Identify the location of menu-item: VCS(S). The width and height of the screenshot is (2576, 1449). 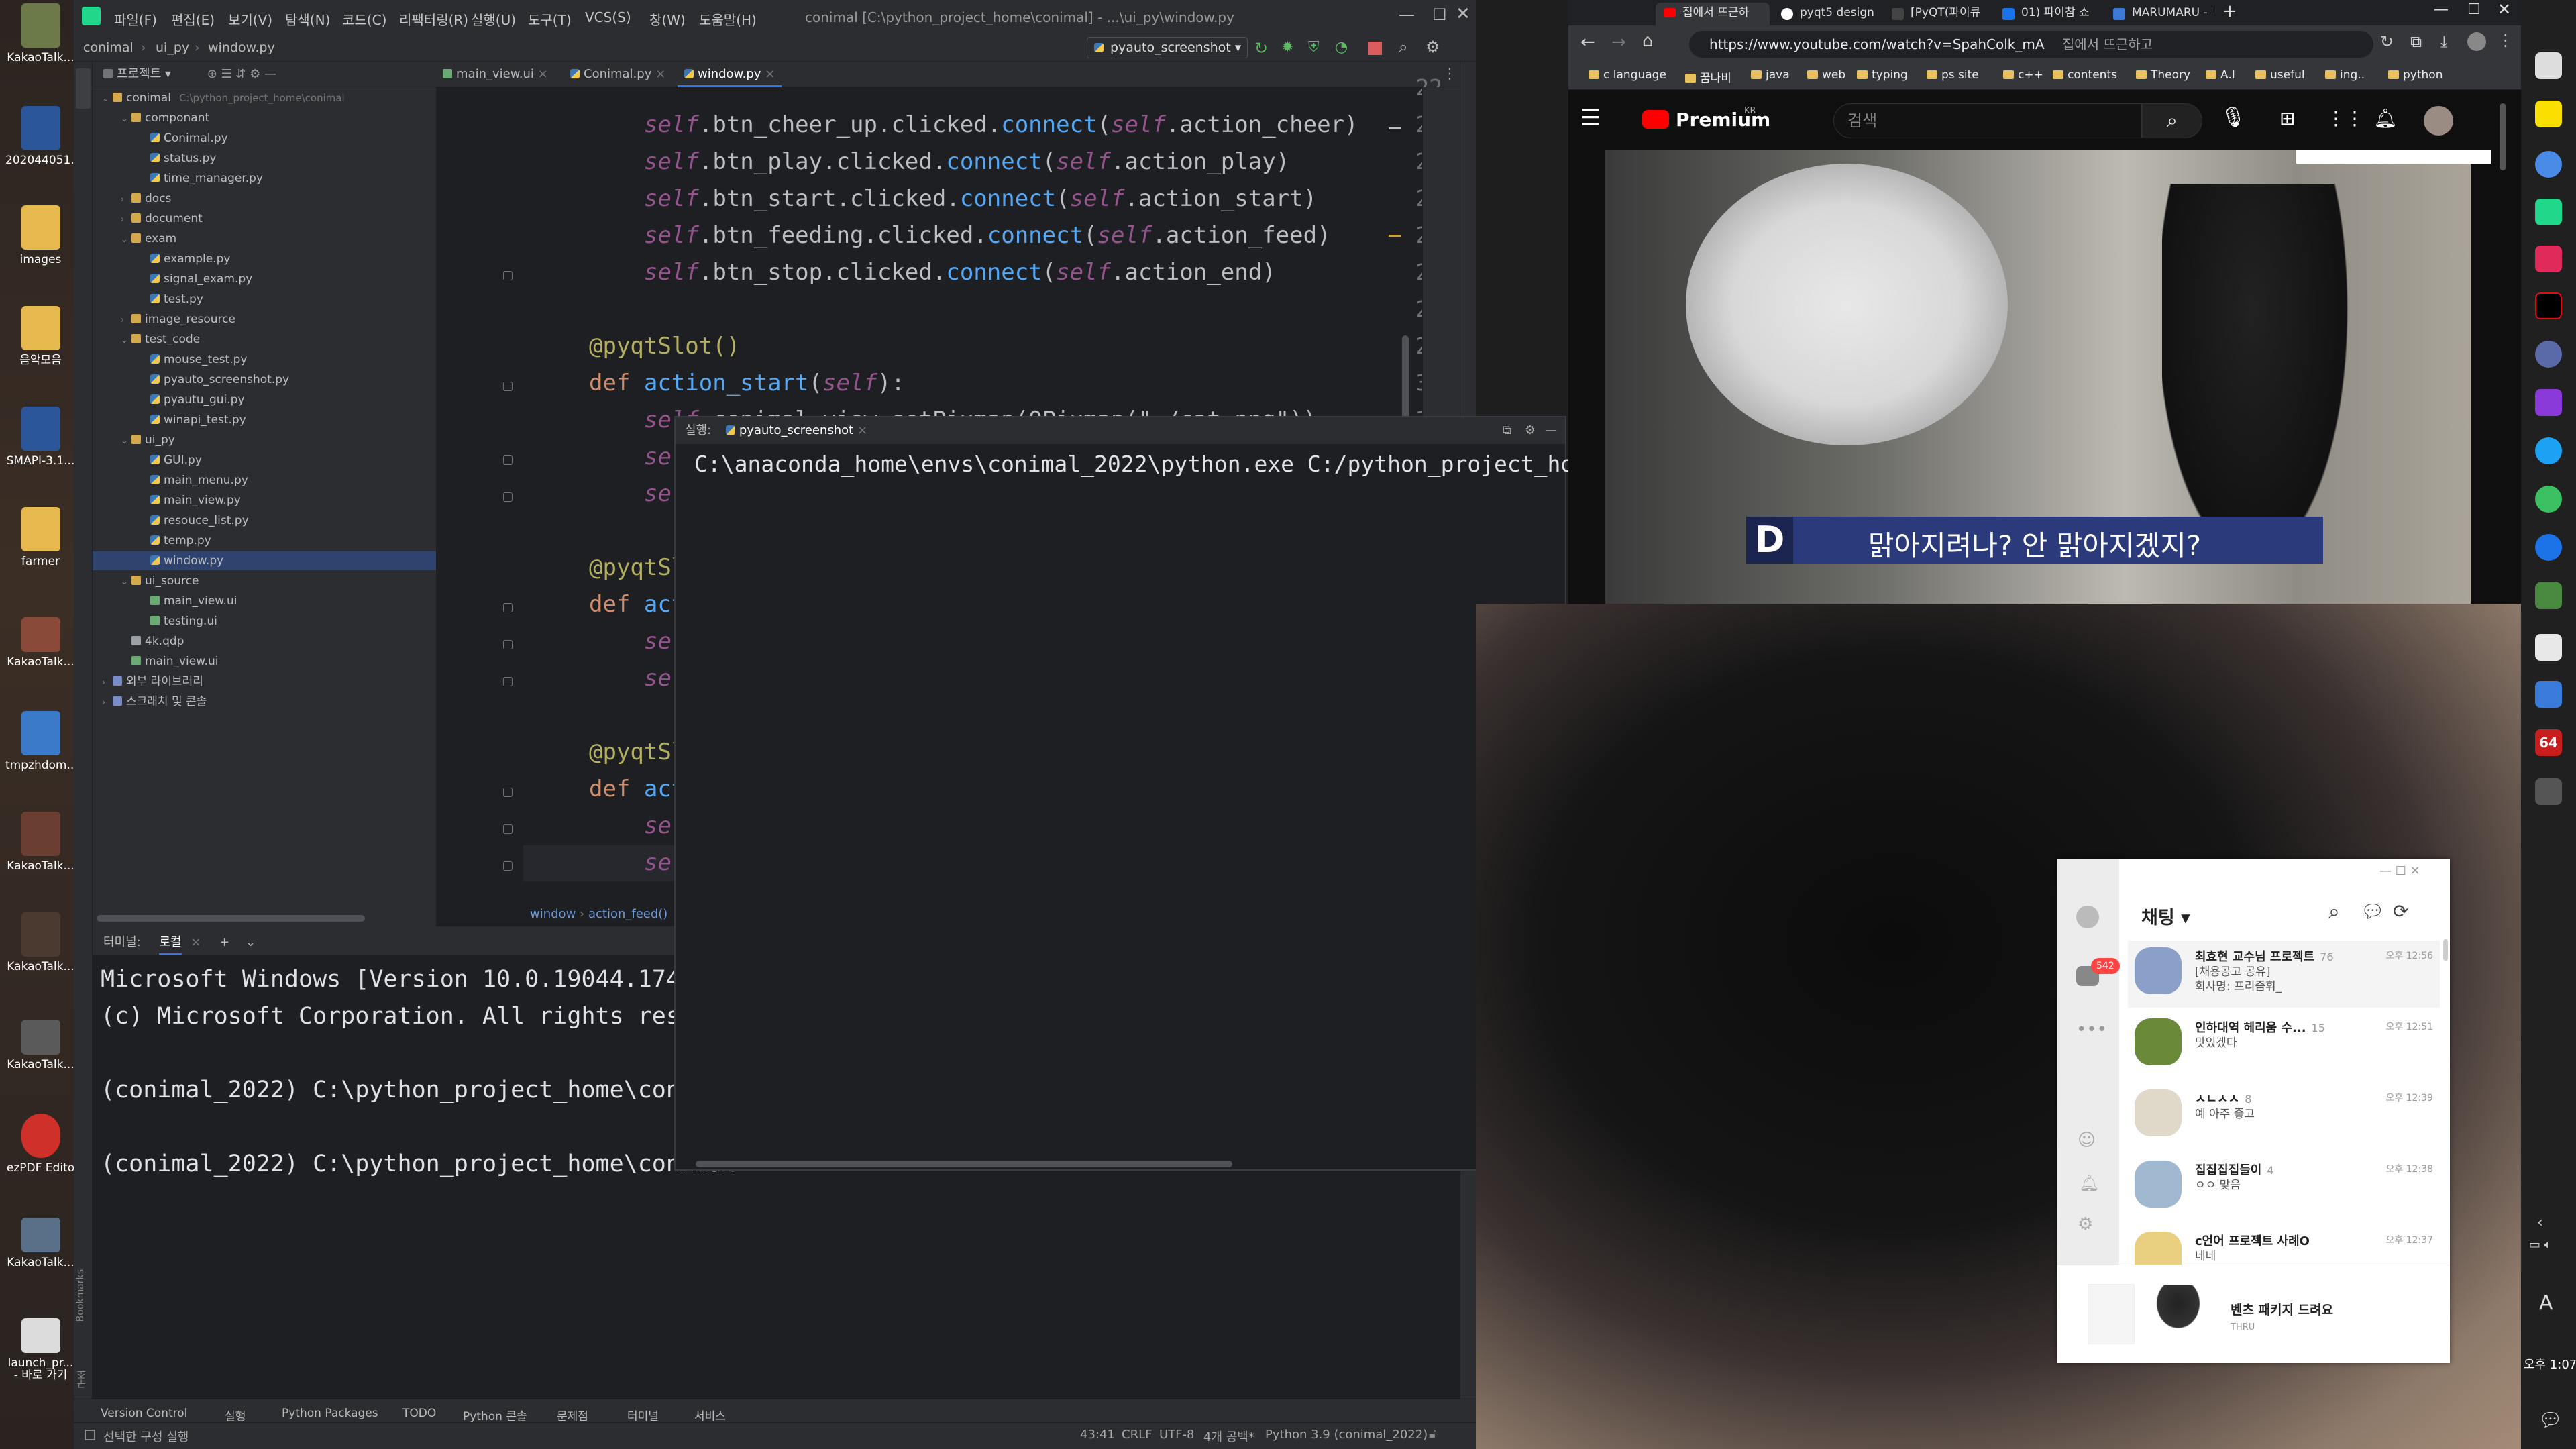
(608, 17).